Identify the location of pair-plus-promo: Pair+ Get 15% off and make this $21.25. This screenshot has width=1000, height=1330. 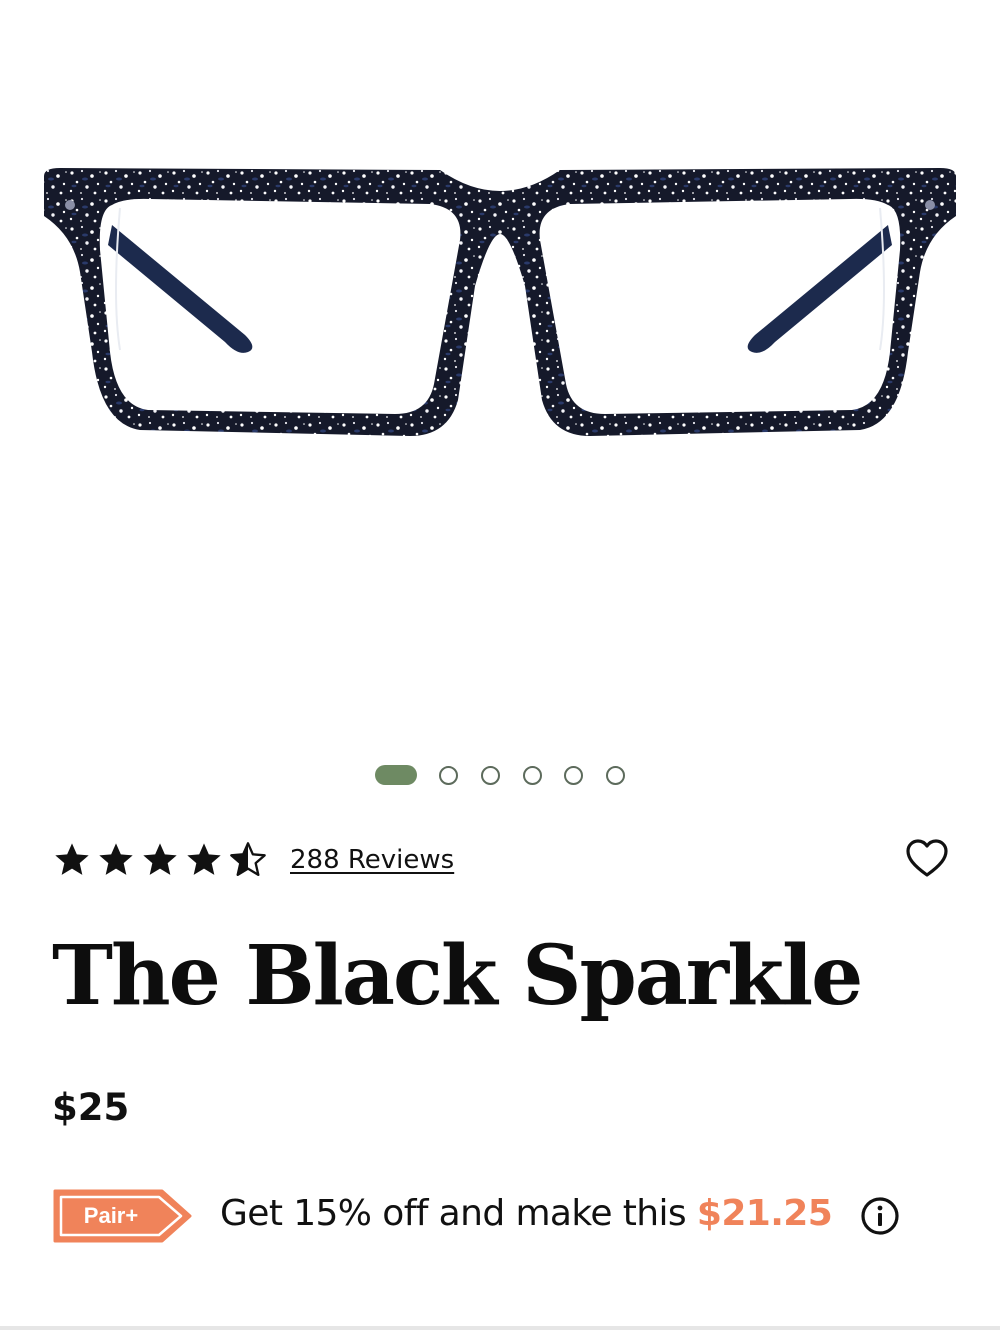
(502, 1218).